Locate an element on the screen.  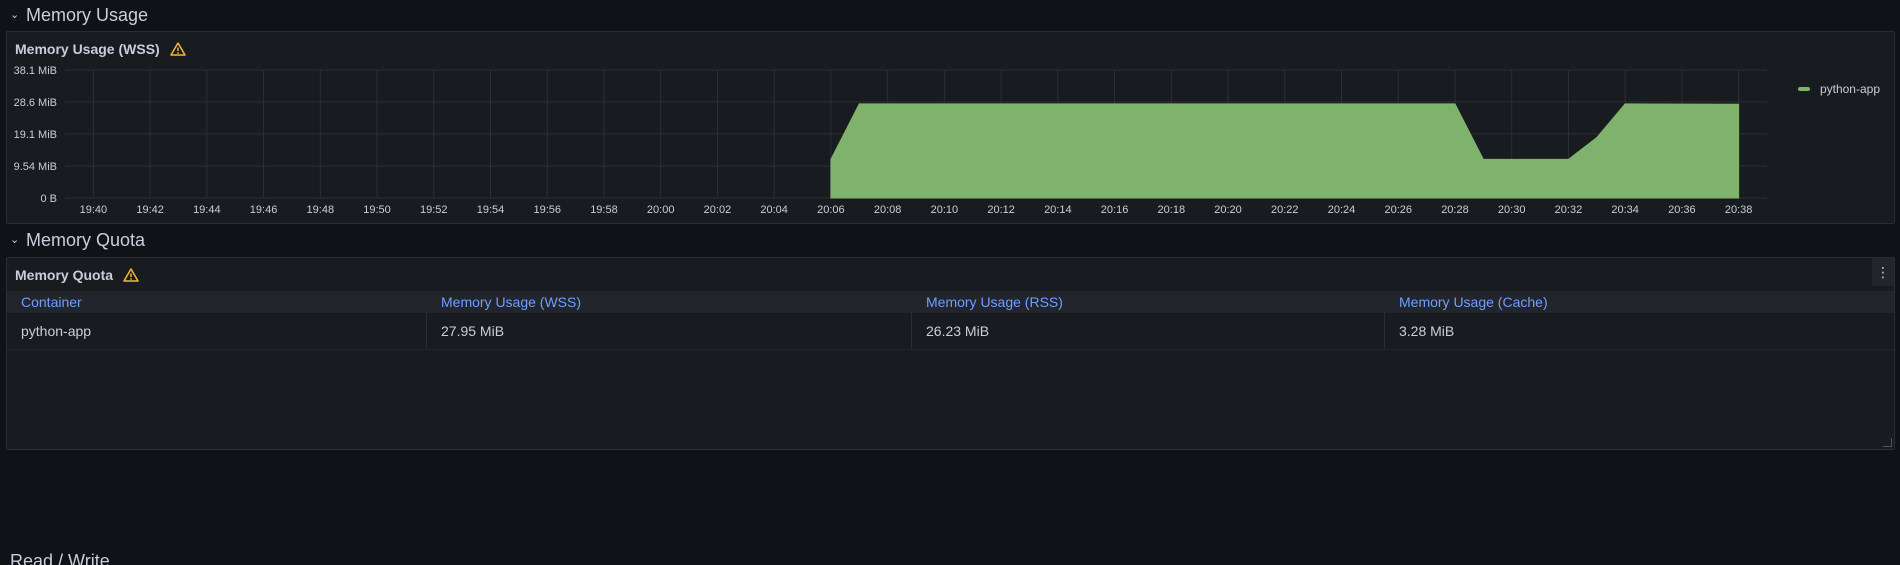
panel-header: Memory Usage (WSS) is located at coordinates (100, 49).